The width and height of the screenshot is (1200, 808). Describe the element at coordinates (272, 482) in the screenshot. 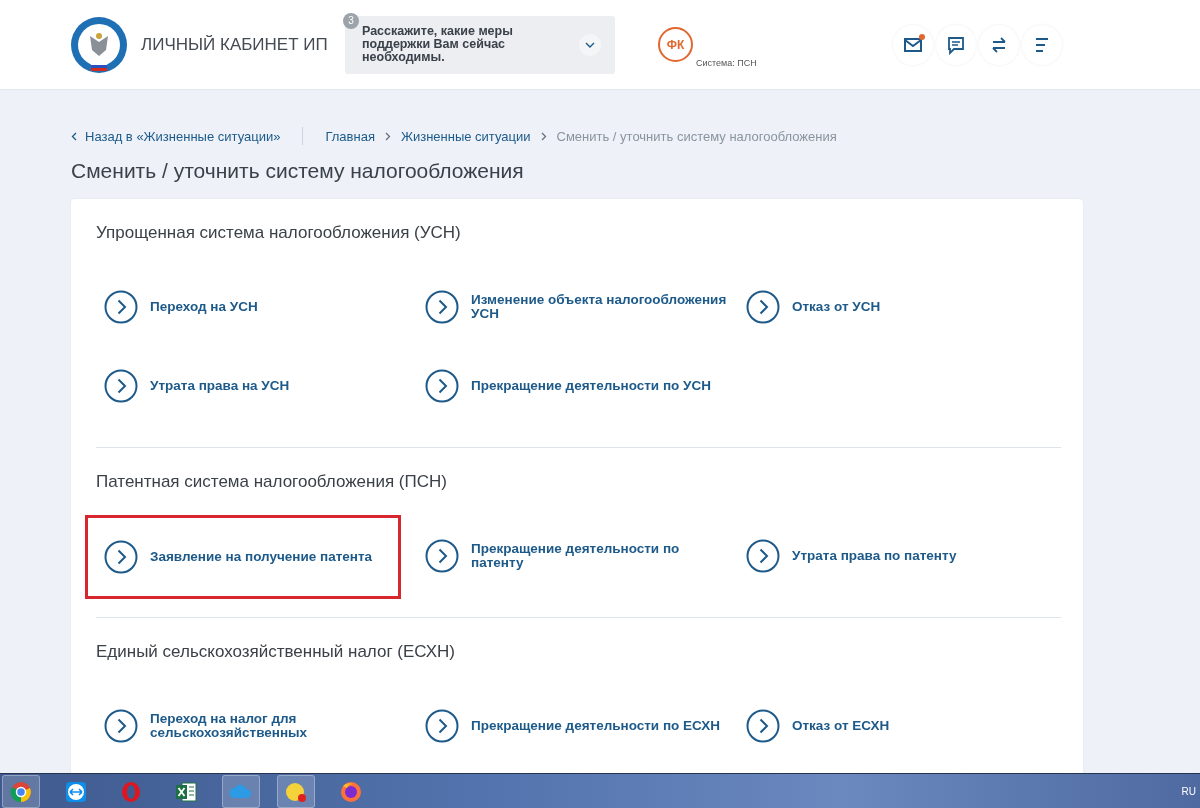

I see `section-title: Патентная система налогообложения (ПСН)` at that location.